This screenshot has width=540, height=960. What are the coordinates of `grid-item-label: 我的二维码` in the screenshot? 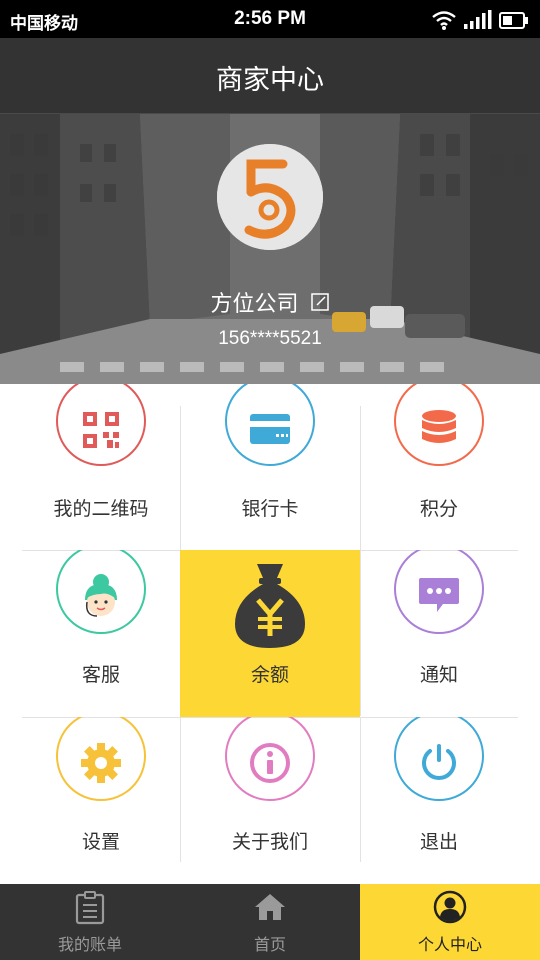 It's located at (101, 509).